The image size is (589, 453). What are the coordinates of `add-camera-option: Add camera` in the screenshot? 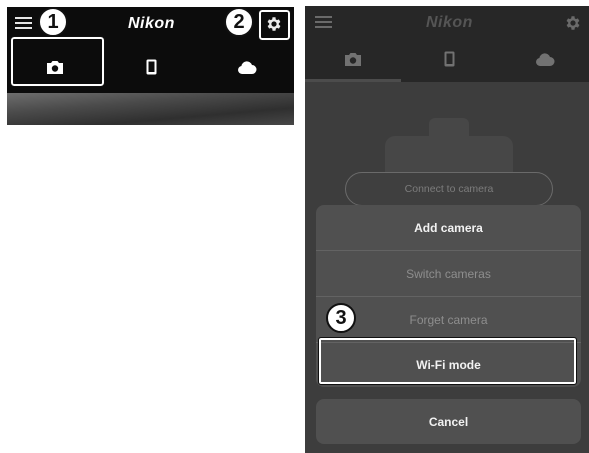 It's located at (448, 227).